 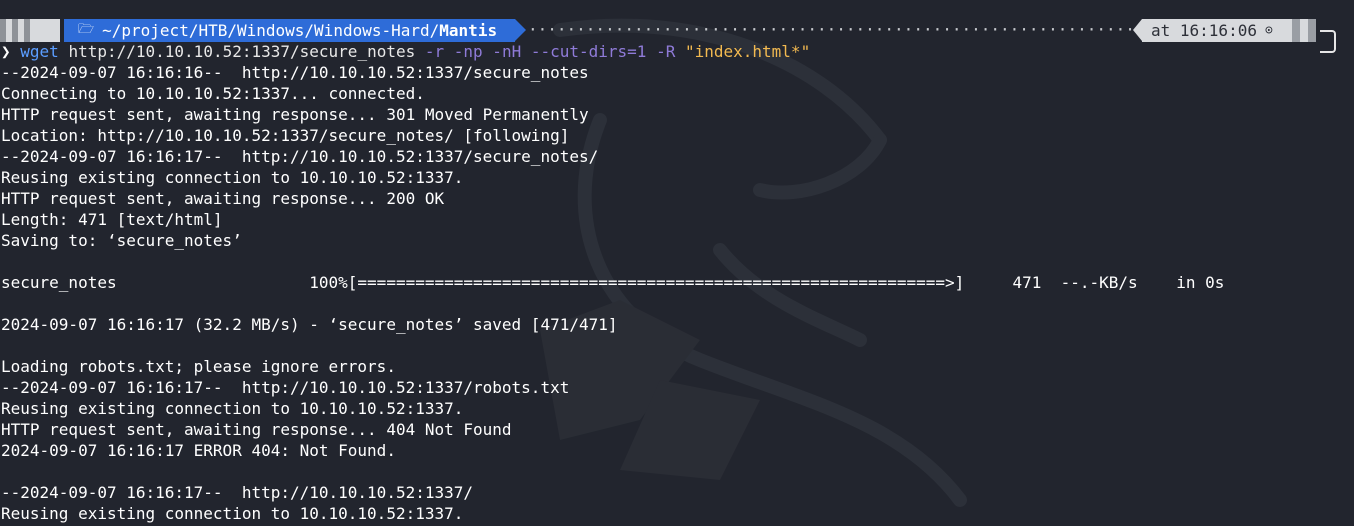 What do you see at coordinates (1268, 30) in the screenshot?
I see `clock-icon: ⊙` at bounding box center [1268, 30].